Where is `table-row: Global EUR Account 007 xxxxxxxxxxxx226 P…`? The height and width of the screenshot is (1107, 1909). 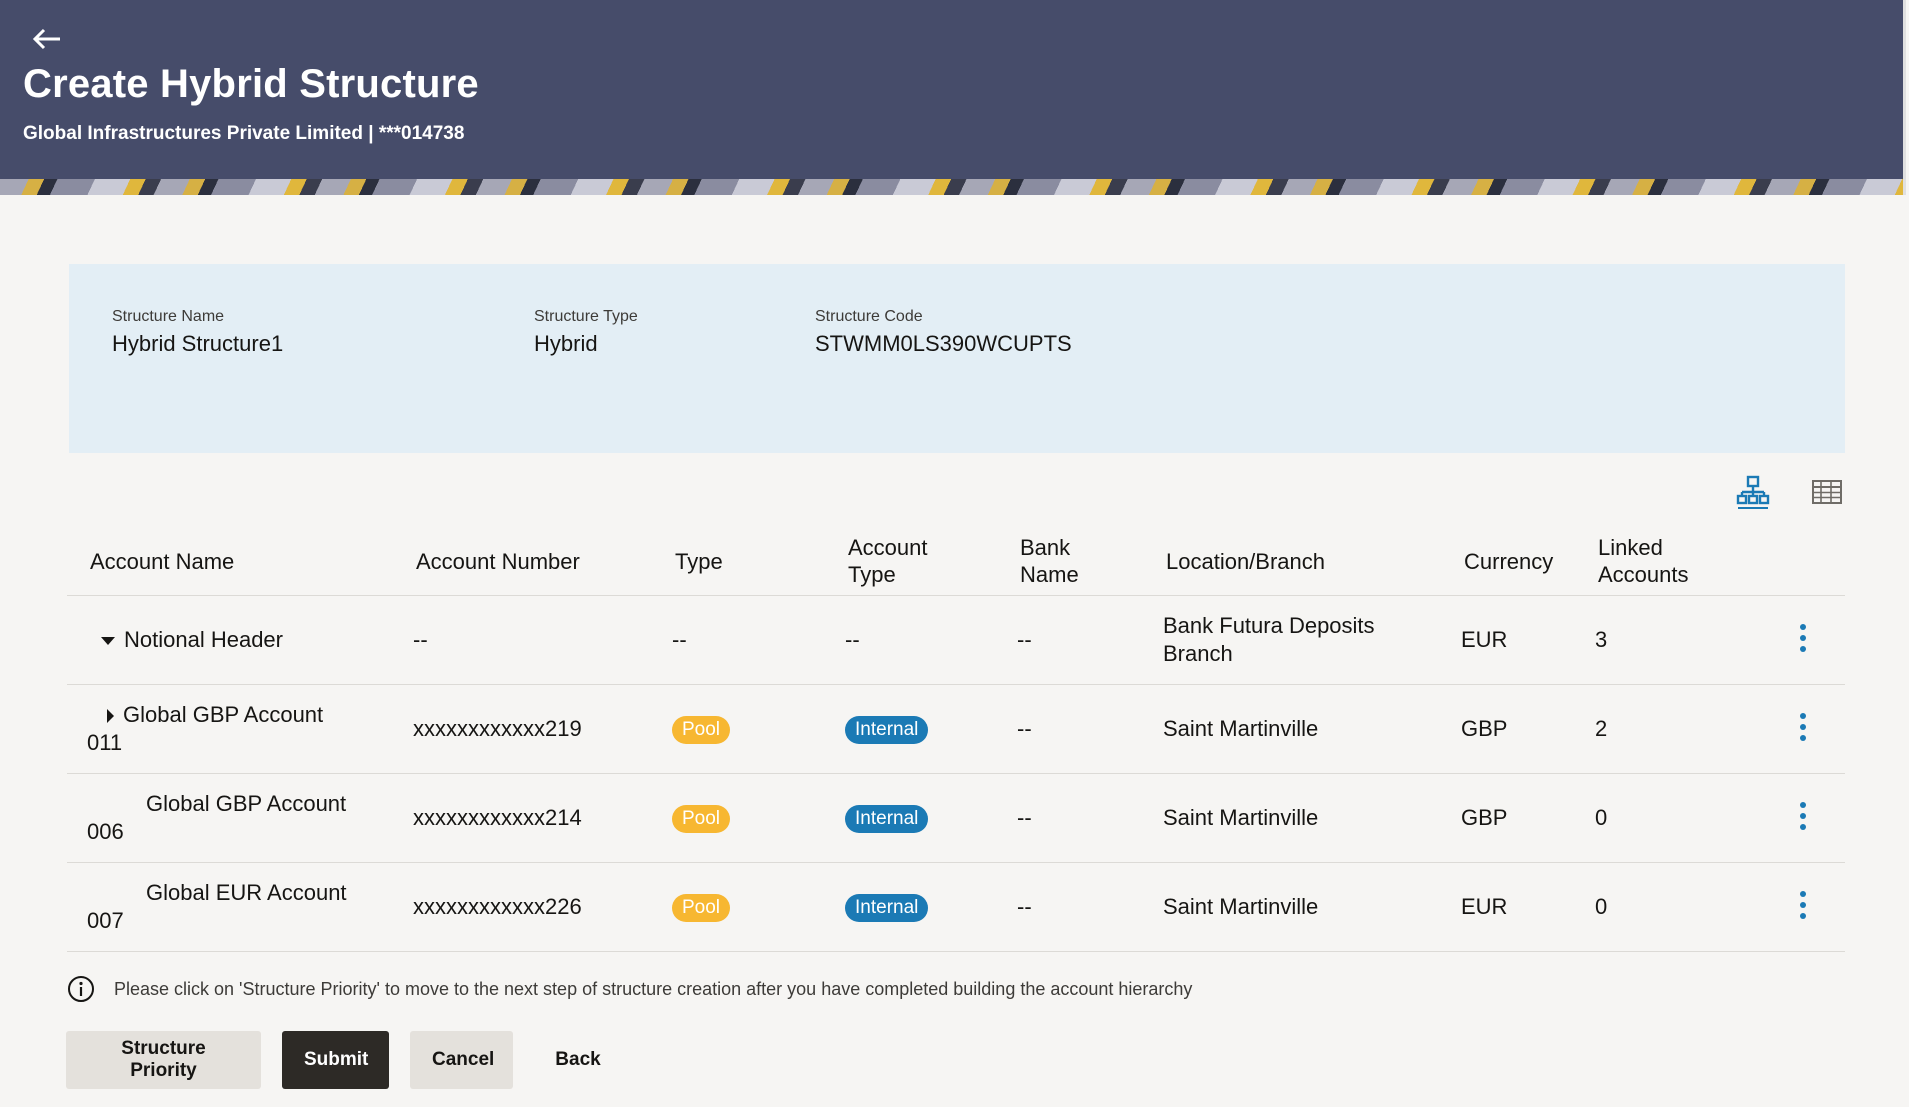 table-row: Global EUR Account 007 xxxxxxxxxxxx226 P… is located at coordinates (956, 907).